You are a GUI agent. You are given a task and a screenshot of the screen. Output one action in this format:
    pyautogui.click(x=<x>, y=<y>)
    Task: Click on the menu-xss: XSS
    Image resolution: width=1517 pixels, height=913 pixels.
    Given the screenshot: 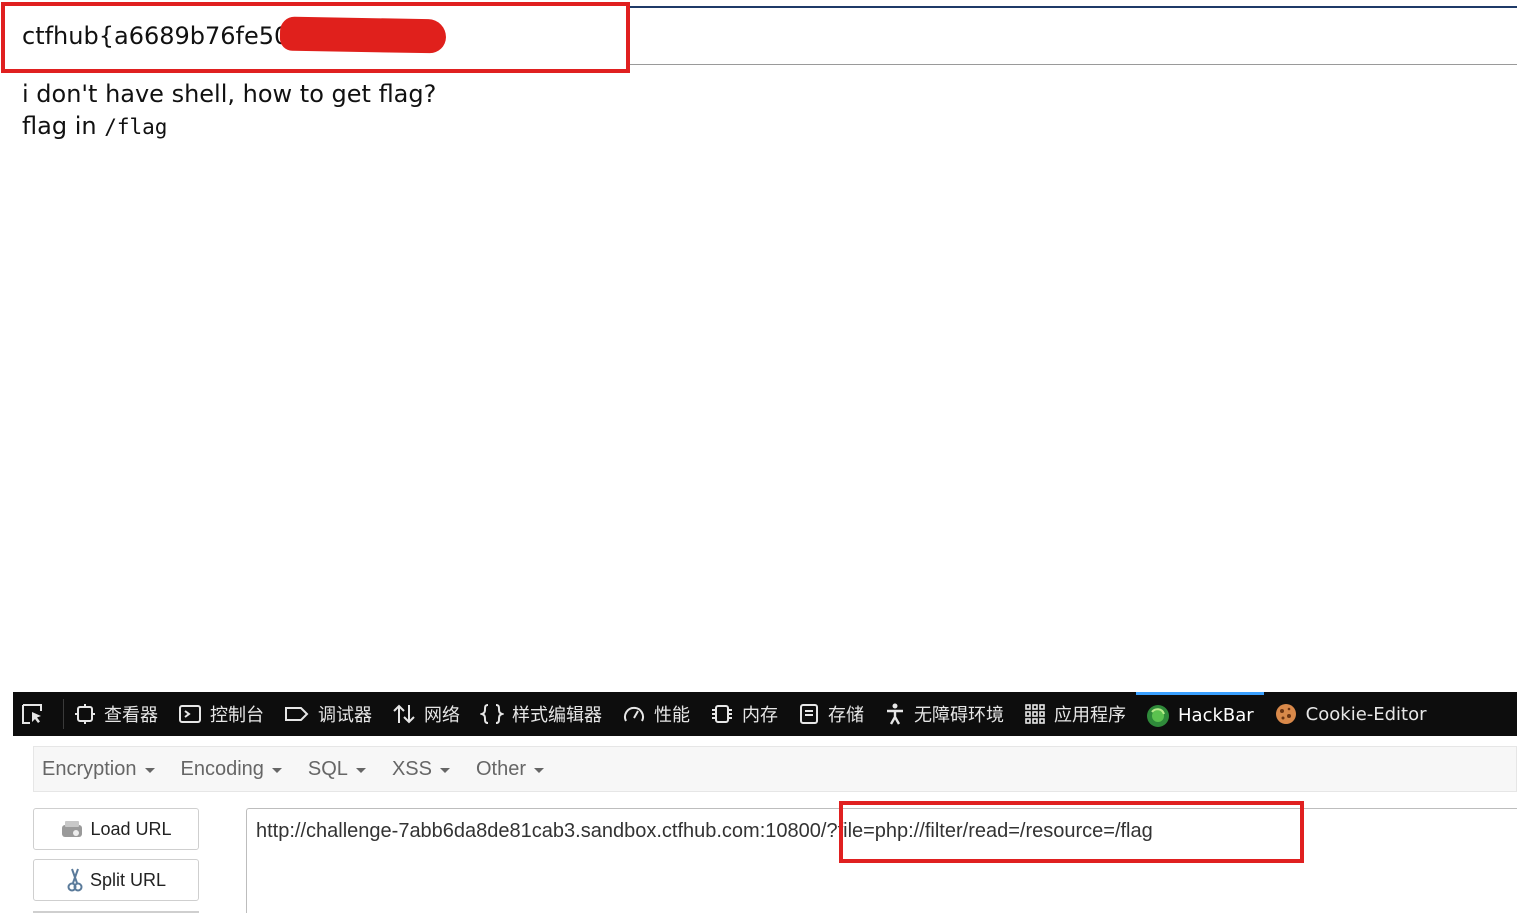 What is the action you would take?
    pyautogui.click(x=421, y=769)
    